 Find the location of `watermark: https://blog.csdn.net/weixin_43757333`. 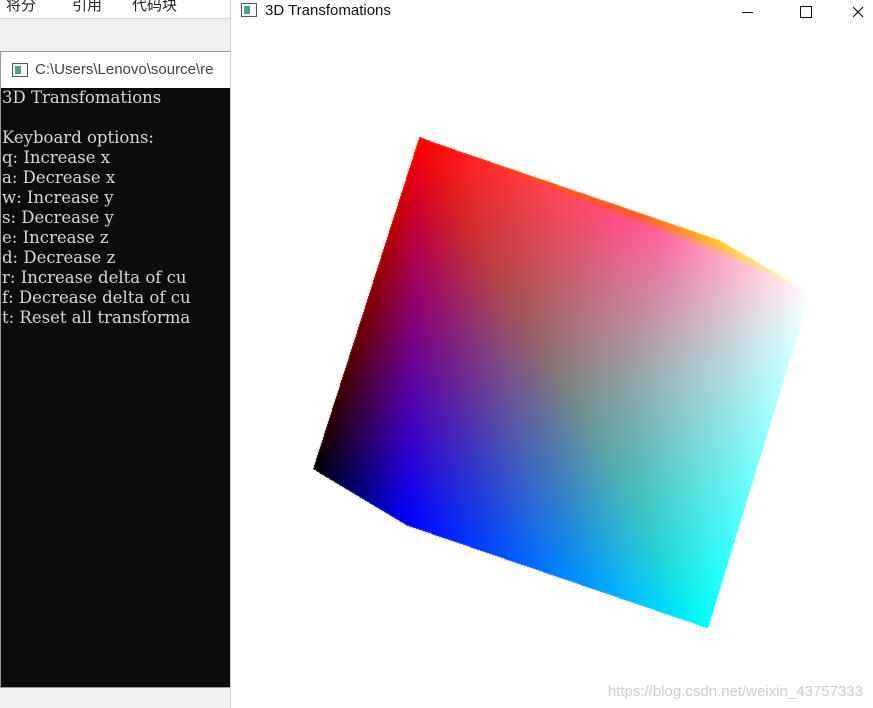

watermark: https://blog.csdn.net/weixin_43757333 is located at coordinates (735, 691).